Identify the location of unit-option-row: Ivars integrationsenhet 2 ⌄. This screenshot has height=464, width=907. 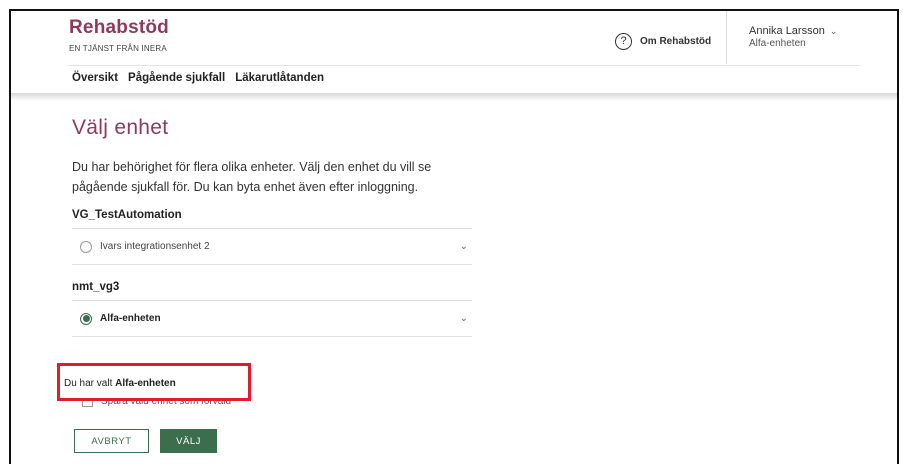
(272, 246).